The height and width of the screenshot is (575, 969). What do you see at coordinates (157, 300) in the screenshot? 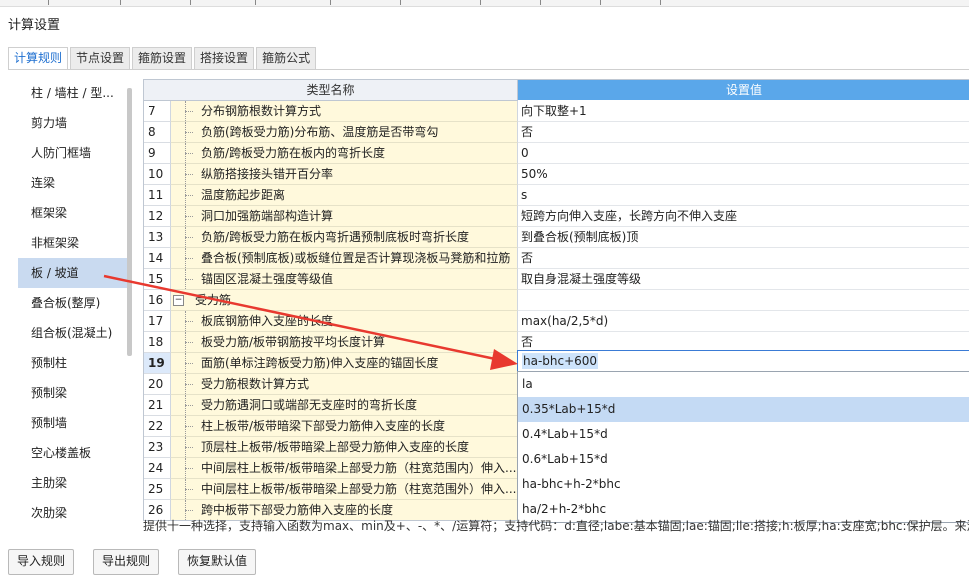
I see `row-number: 16` at bounding box center [157, 300].